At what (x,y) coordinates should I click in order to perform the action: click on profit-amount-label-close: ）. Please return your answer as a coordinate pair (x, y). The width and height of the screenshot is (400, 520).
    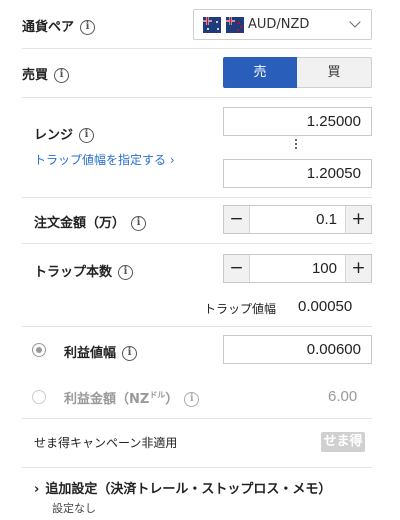
    Looking at the image, I should click on (172, 399).